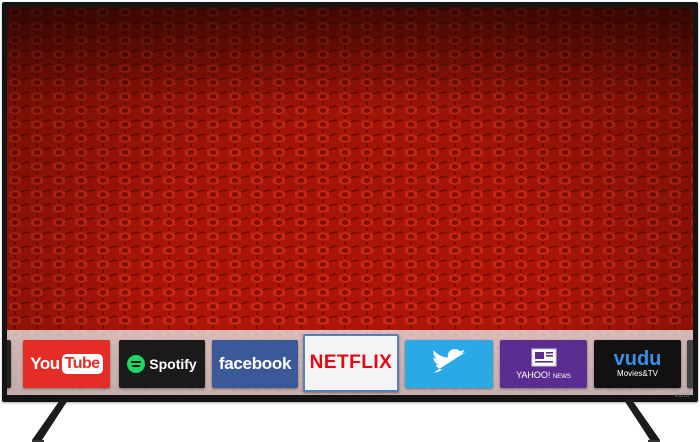 The height and width of the screenshot is (442, 700). Describe the element at coordinates (637, 373) in the screenshot. I see `vudu-sublabel: Movies&TV` at that location.